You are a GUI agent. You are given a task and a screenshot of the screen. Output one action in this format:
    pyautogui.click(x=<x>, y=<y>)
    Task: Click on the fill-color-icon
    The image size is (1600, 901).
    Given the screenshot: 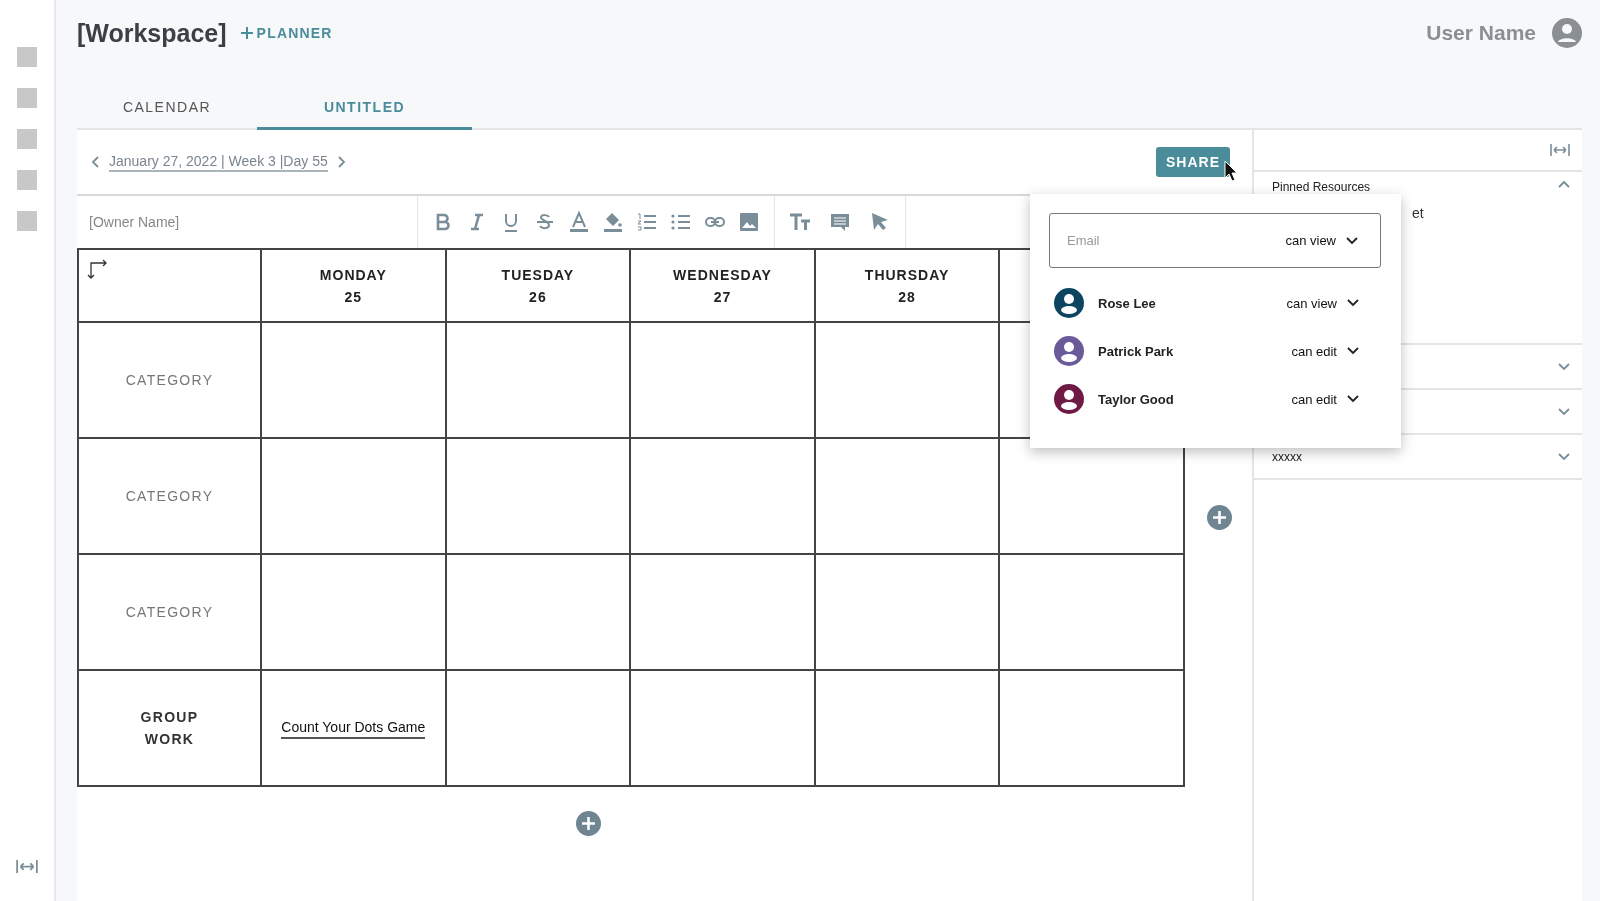 What is the action you would take?
    pyautogui.click(x=613, y=222)
    